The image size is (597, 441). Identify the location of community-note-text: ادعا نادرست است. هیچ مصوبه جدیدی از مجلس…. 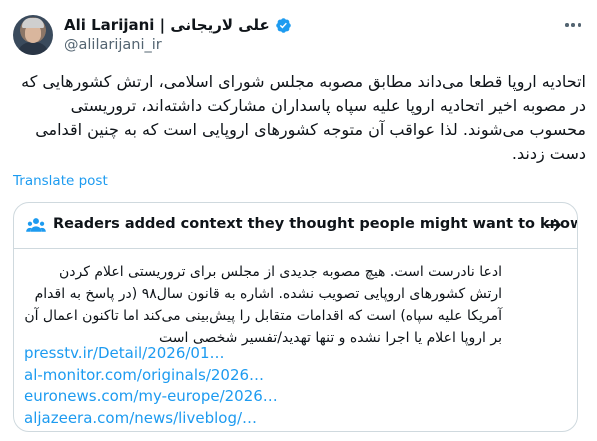
(263, 305).